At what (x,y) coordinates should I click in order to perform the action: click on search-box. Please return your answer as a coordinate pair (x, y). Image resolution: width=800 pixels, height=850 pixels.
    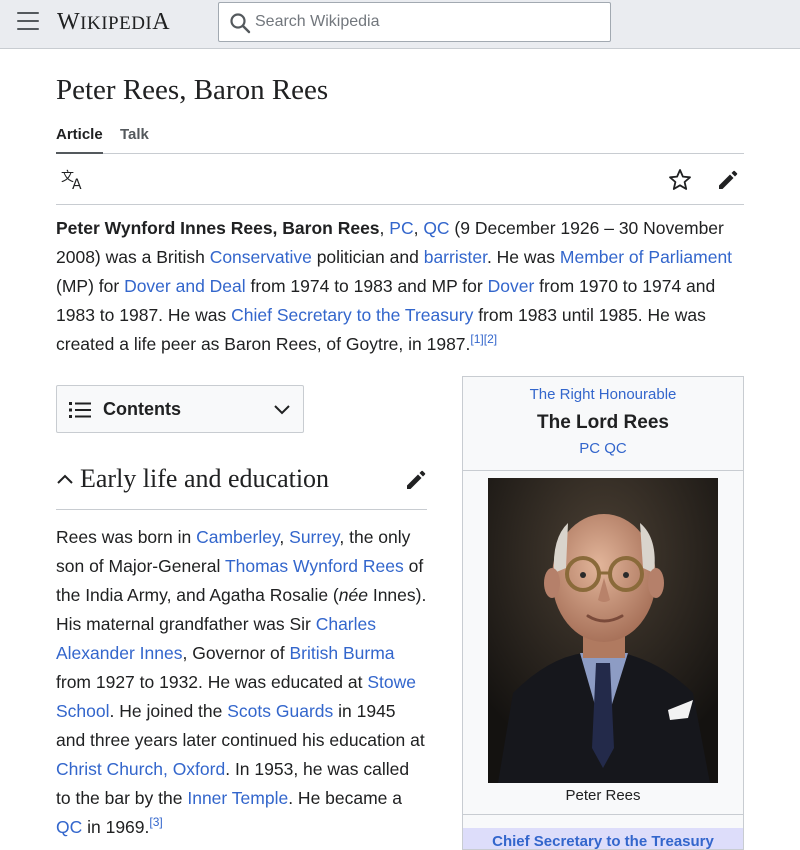
    Looking at the image, I should click on (414, 22).